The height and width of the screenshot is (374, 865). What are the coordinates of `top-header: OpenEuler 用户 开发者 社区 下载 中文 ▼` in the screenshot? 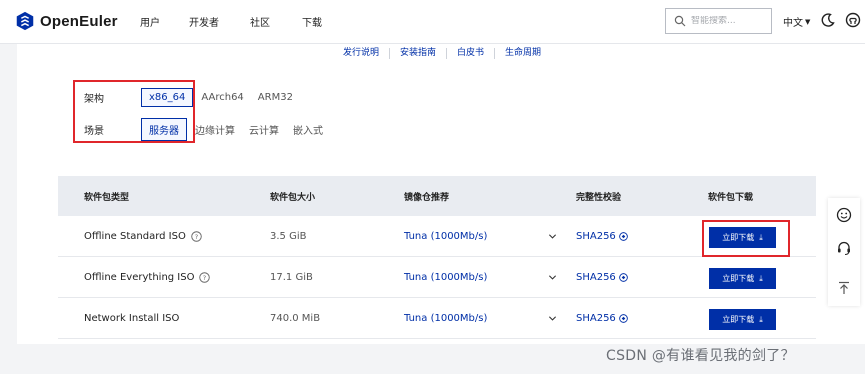 It's located at (432, 22).